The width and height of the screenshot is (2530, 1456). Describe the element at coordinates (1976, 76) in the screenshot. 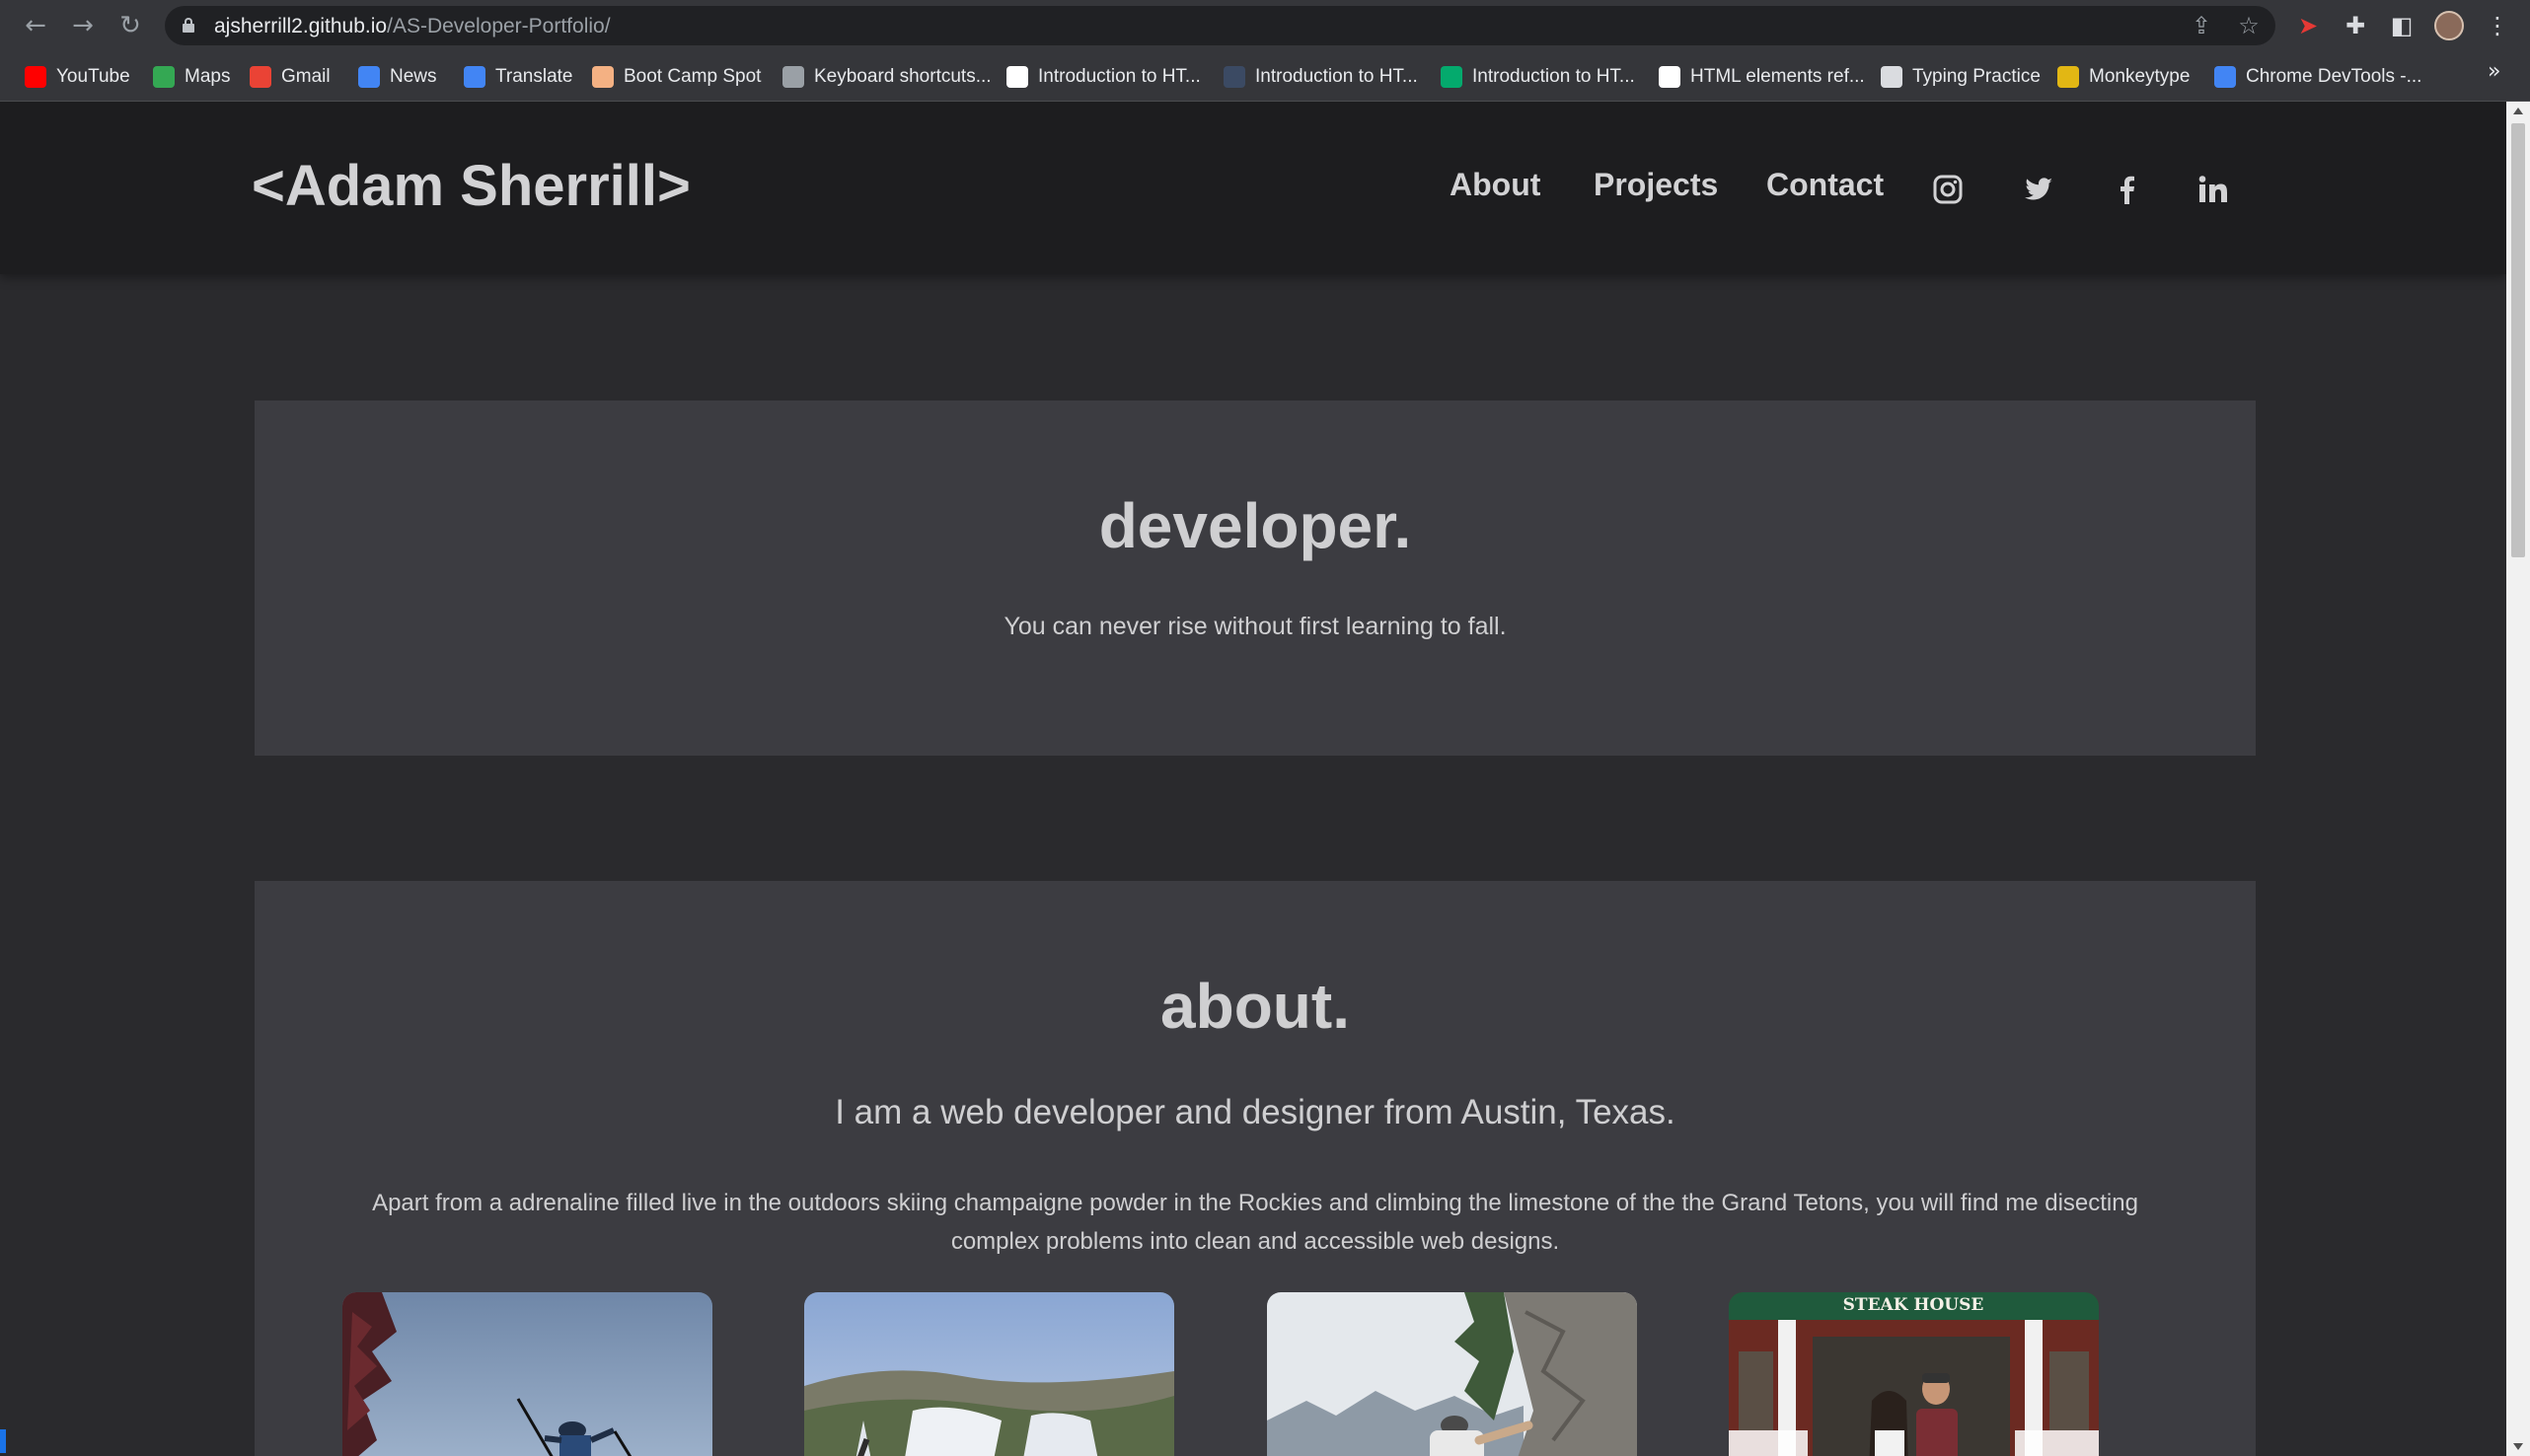

I see `bookmark-label: Typing Practice` at that location.